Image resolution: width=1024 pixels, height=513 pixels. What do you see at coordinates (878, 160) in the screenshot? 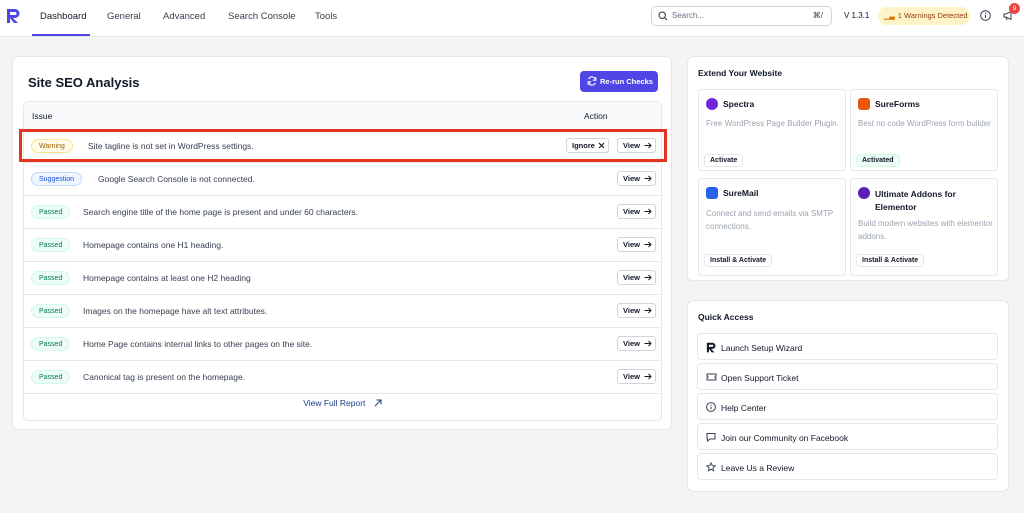
I see `activated-button: Activated` at bounding box center [878, 160].